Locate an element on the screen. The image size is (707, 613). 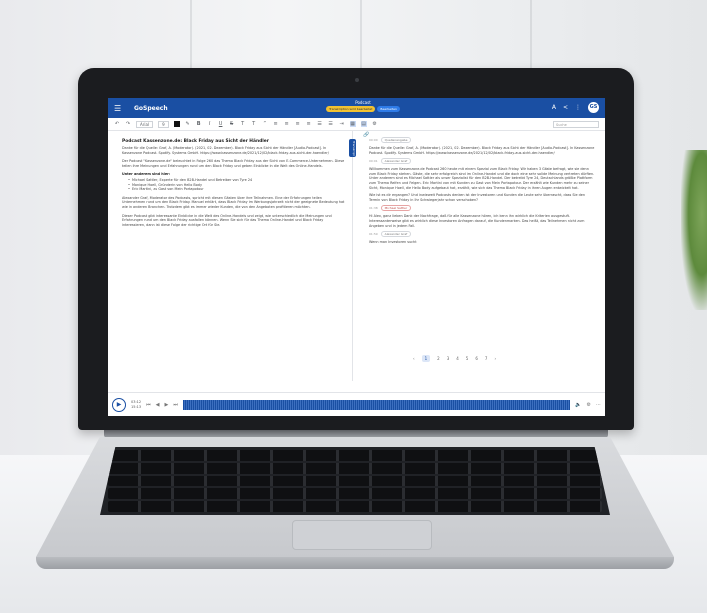
document-title: Podcast is located at coordinates (363, 102).